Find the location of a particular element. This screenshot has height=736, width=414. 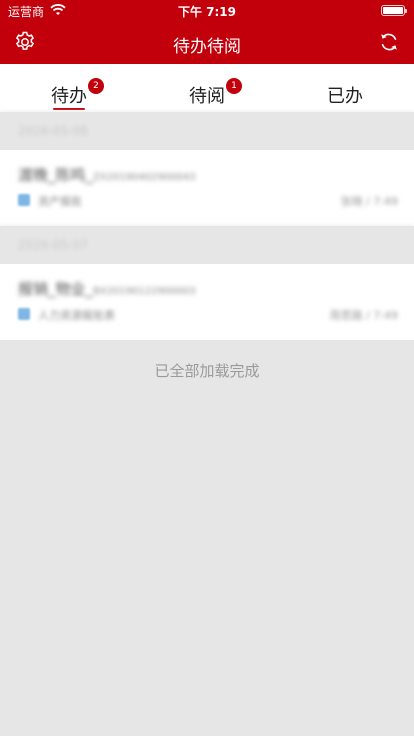

refresh-icon is located at coordinates (389, 42).